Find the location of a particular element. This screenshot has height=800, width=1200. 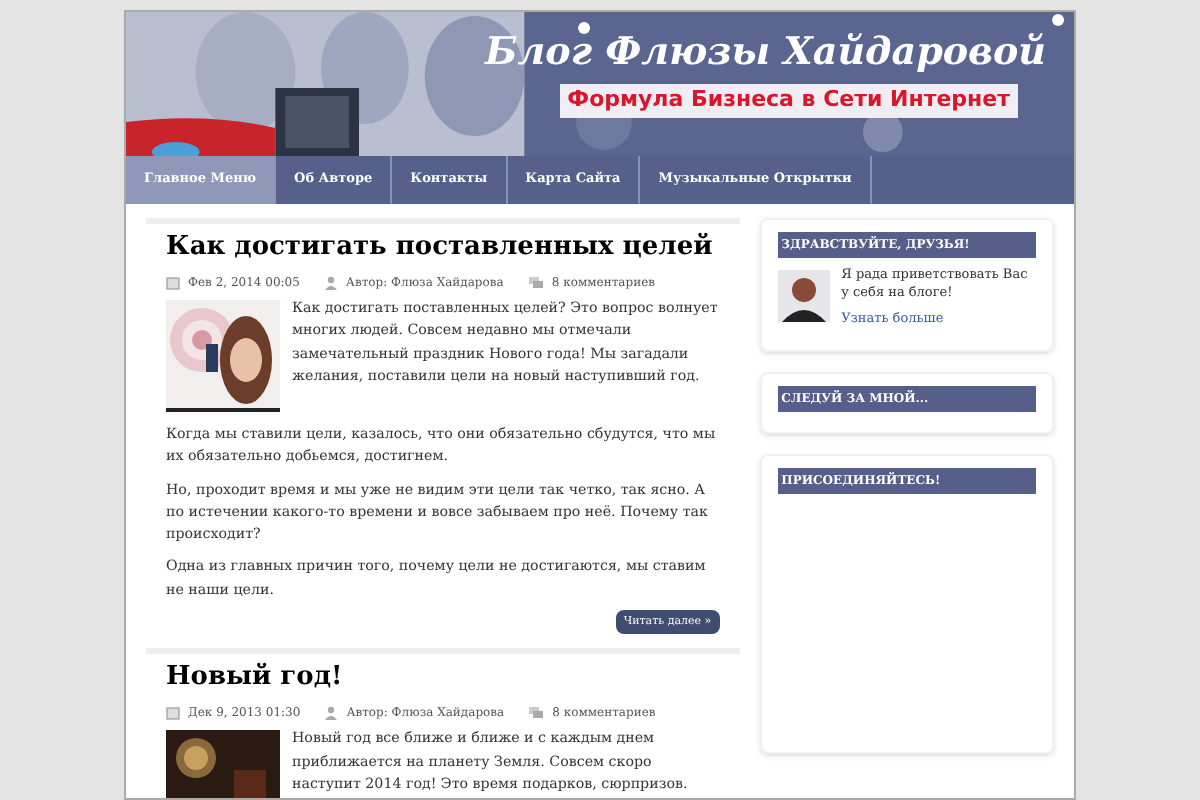

post-title: Новый год! is located at coordinates (443, 678).